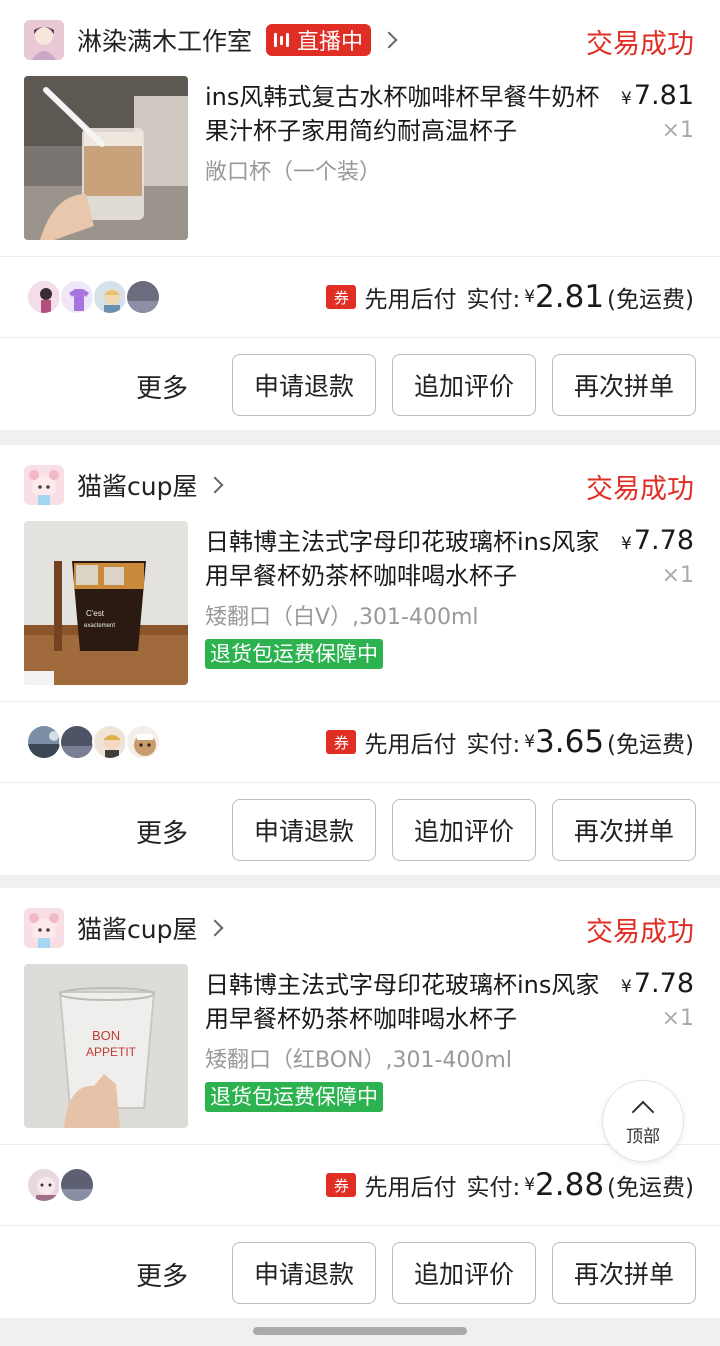  I want to click on payment-summary: 券 先用后付 实付: ¥ 2.88 (免运费), so click(510, 1185).